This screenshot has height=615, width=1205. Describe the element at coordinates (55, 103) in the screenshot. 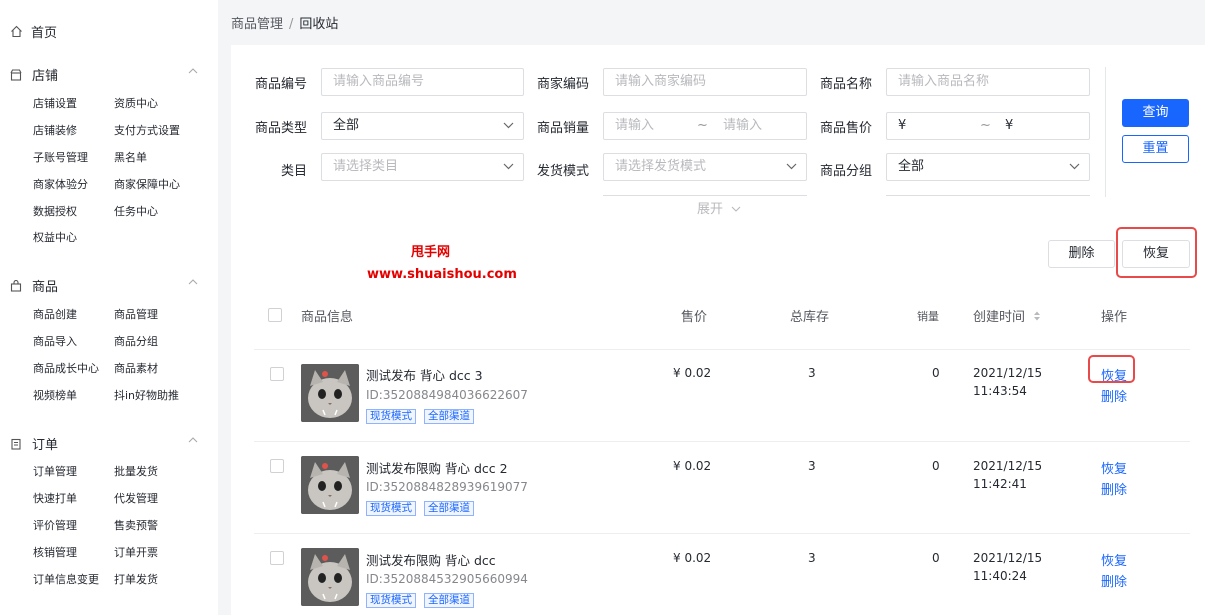

I see `sidebar-item-shop-settings: 店铺设置` at that location.